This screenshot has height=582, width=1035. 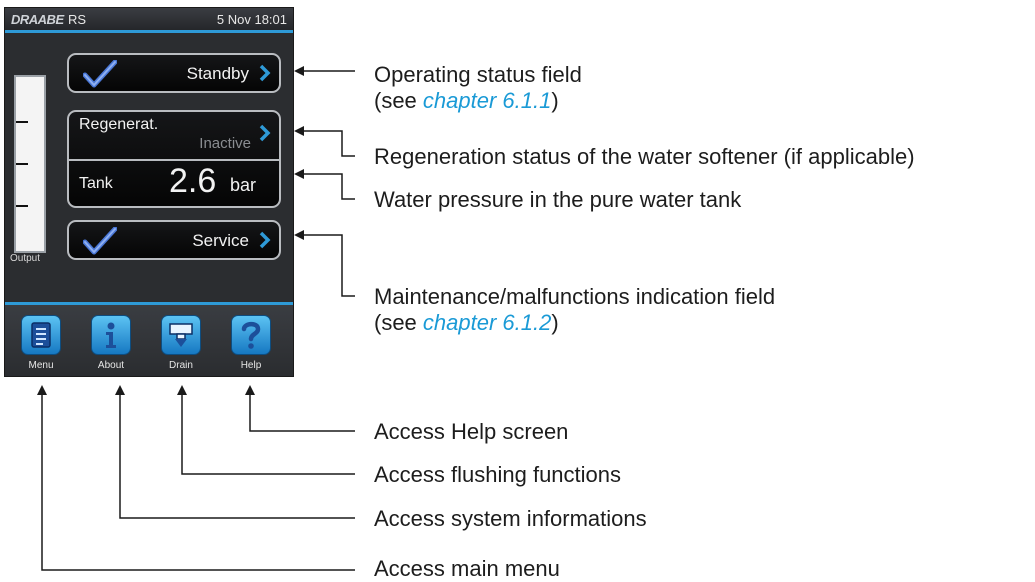 What do you see at coordinates (467, 568) in the screenshot?
I see `callout-main-menu: Access main menu` at bounding box center [467, 568].